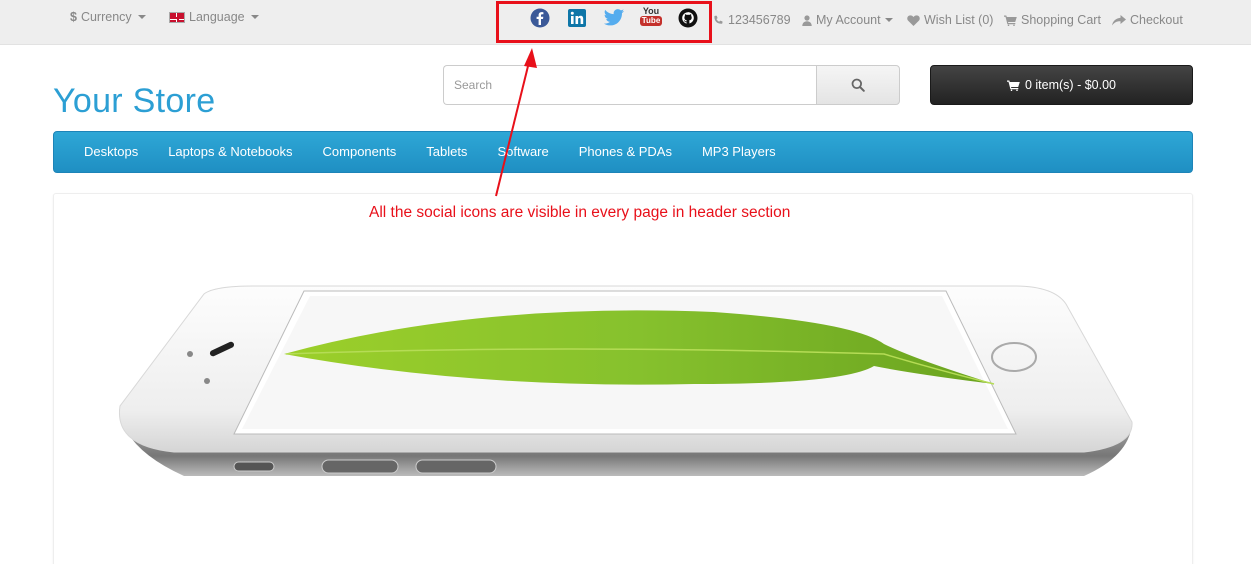 Image resolution: width=1251 pixels, height=564 pixels. I want to click on twitter-icon, so click(614, 18).